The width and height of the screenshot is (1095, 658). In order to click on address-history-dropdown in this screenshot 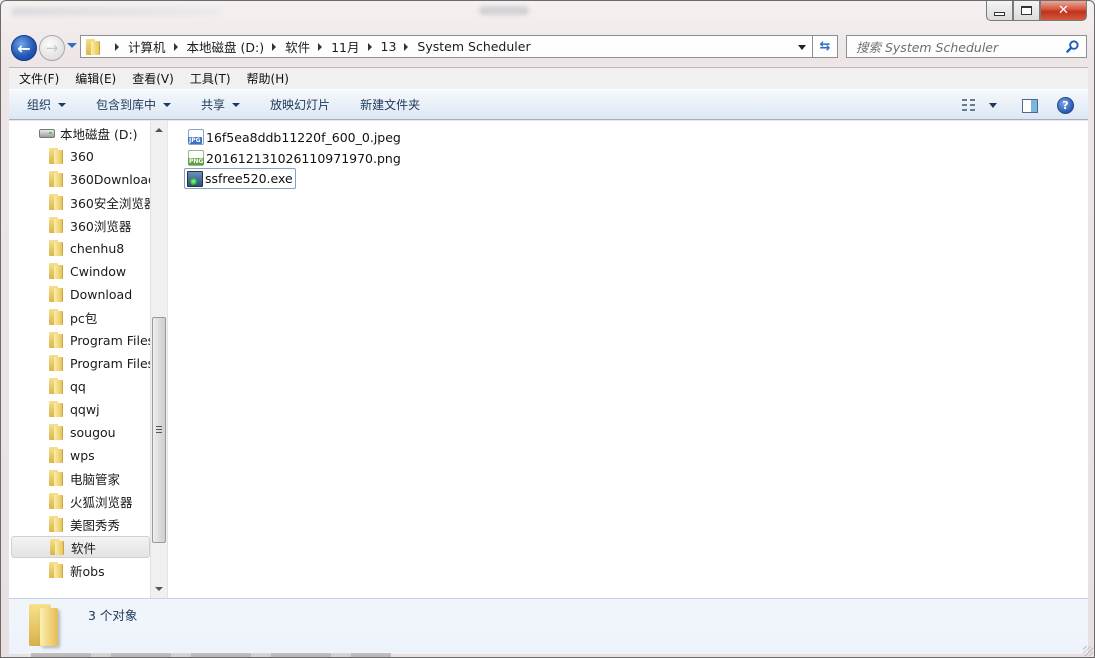, I will do `click(802, 47)`.